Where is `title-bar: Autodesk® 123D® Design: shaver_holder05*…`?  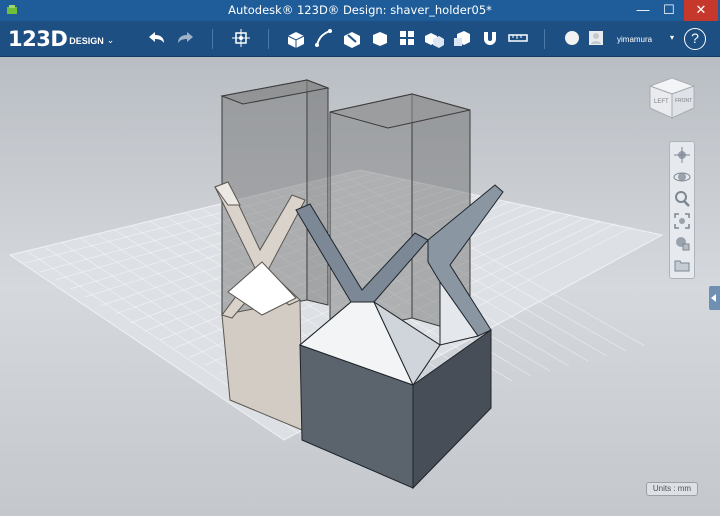 title-bar: Autodesk® 123D® Design: shaver_holder05*… is located at coordinates (360, 10).